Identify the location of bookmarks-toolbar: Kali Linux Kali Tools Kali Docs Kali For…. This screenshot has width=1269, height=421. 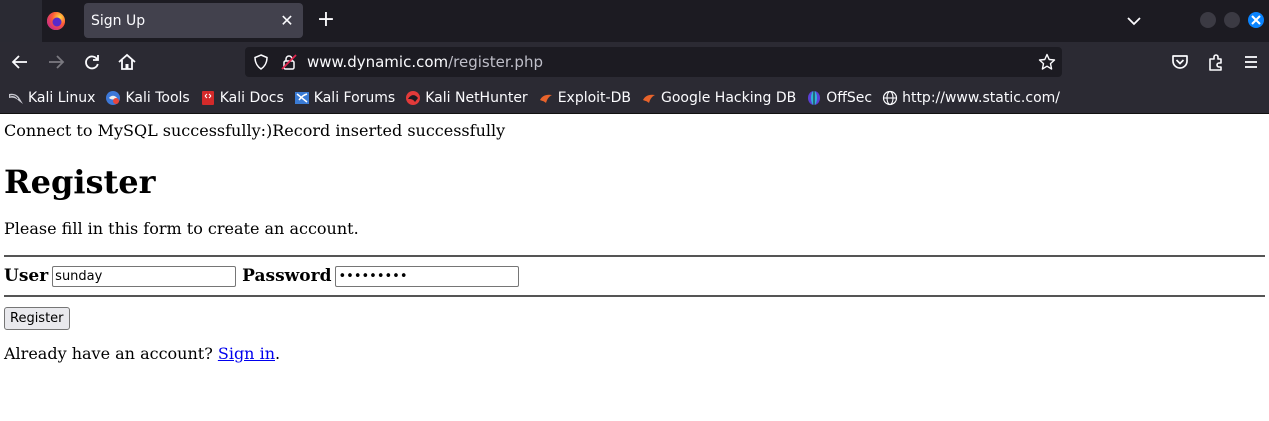
(634, 98).